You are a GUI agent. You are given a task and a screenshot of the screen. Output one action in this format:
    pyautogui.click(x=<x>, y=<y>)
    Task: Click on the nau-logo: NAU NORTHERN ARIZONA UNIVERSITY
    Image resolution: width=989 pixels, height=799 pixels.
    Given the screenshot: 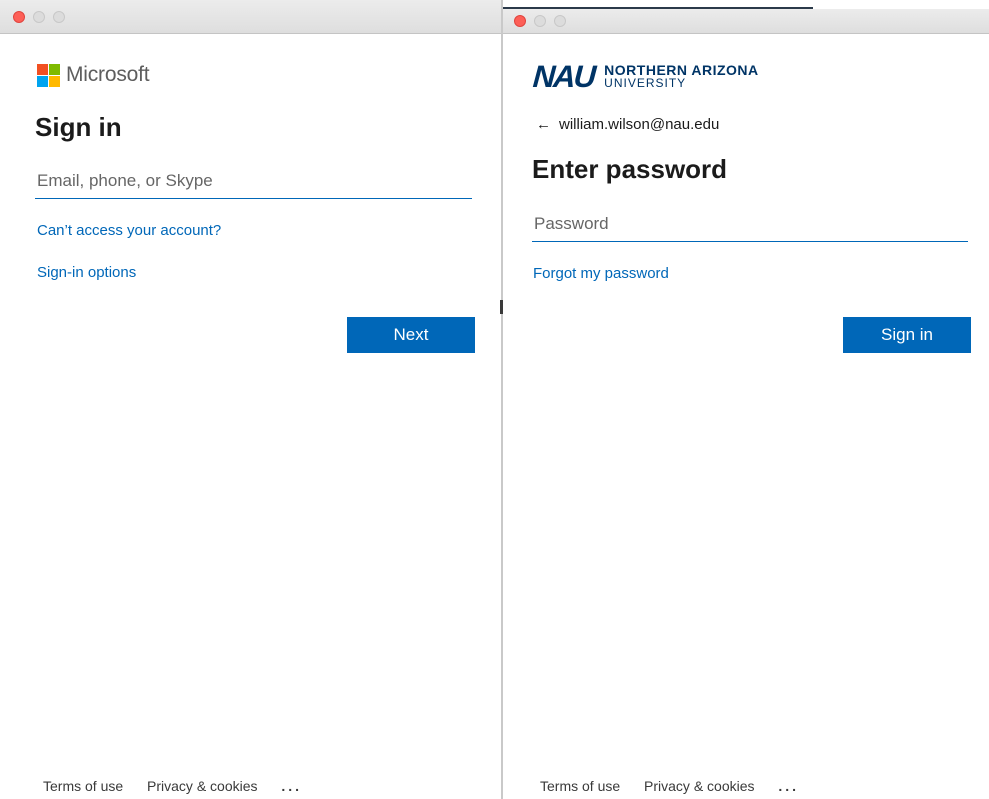 What is the action you would take?
    pyautogui.click(x=645, y=76)
    